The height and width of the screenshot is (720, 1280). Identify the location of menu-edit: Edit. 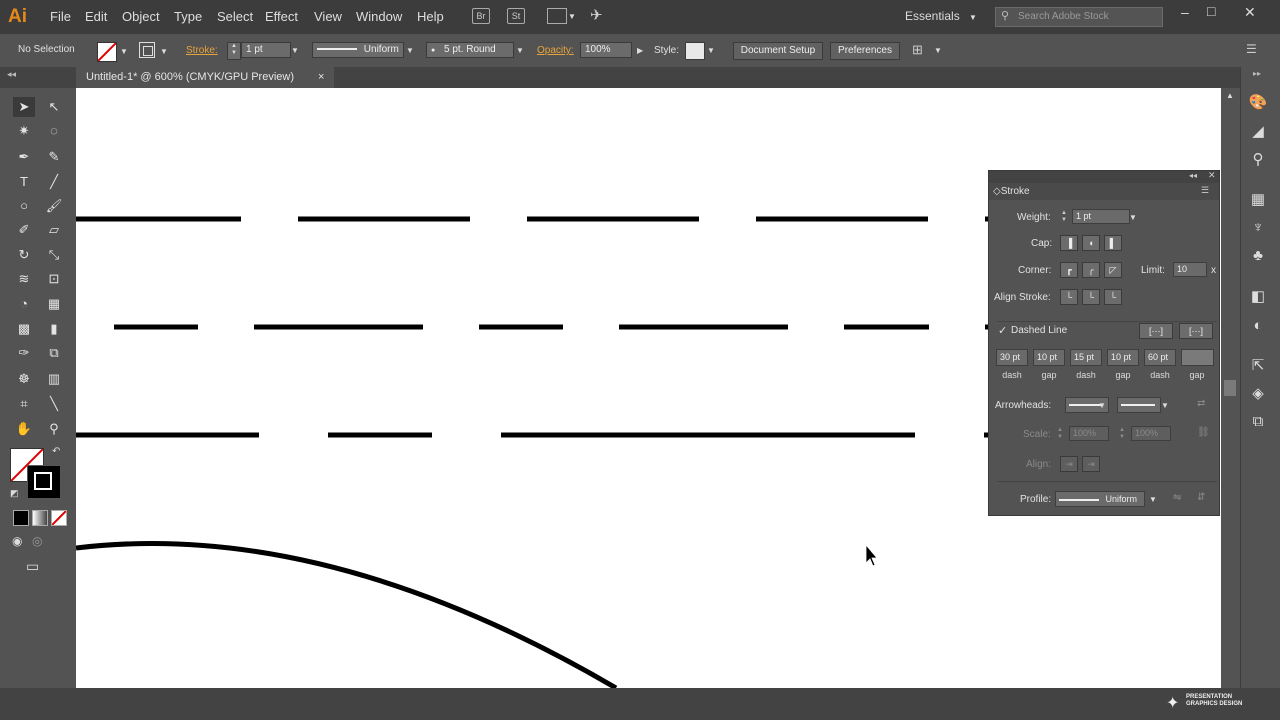
(96, 16).